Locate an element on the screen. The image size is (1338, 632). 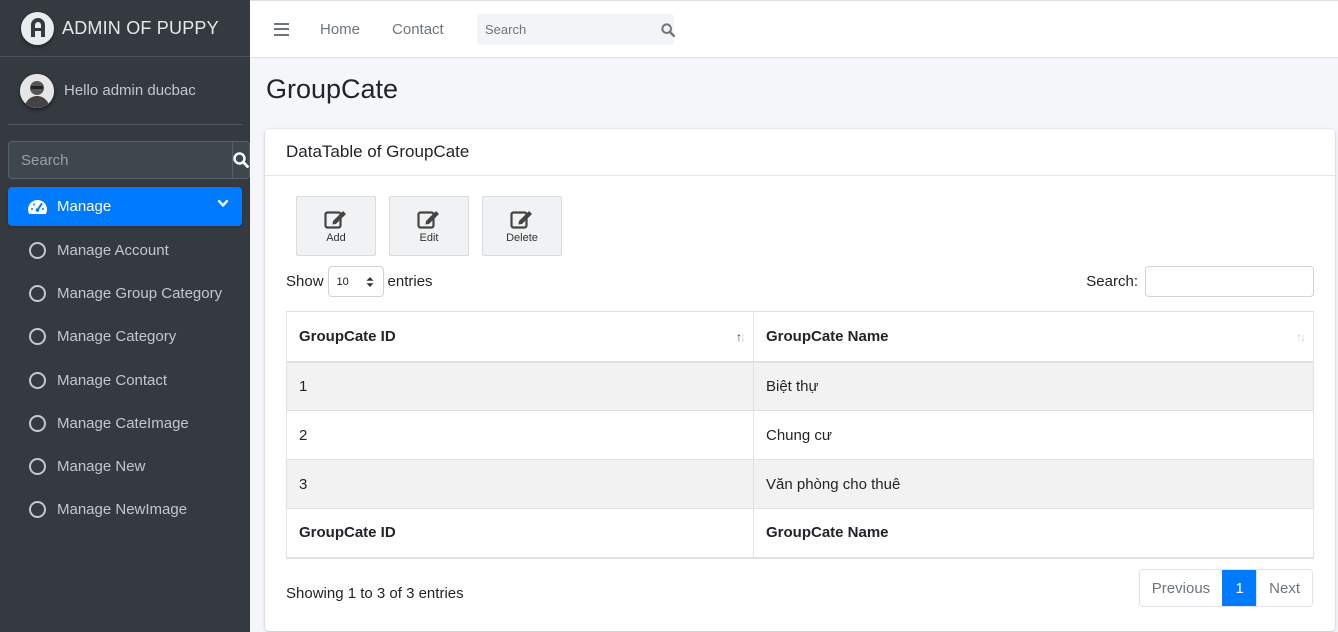
length-suffix: entries is located at coordinates (410, 281).